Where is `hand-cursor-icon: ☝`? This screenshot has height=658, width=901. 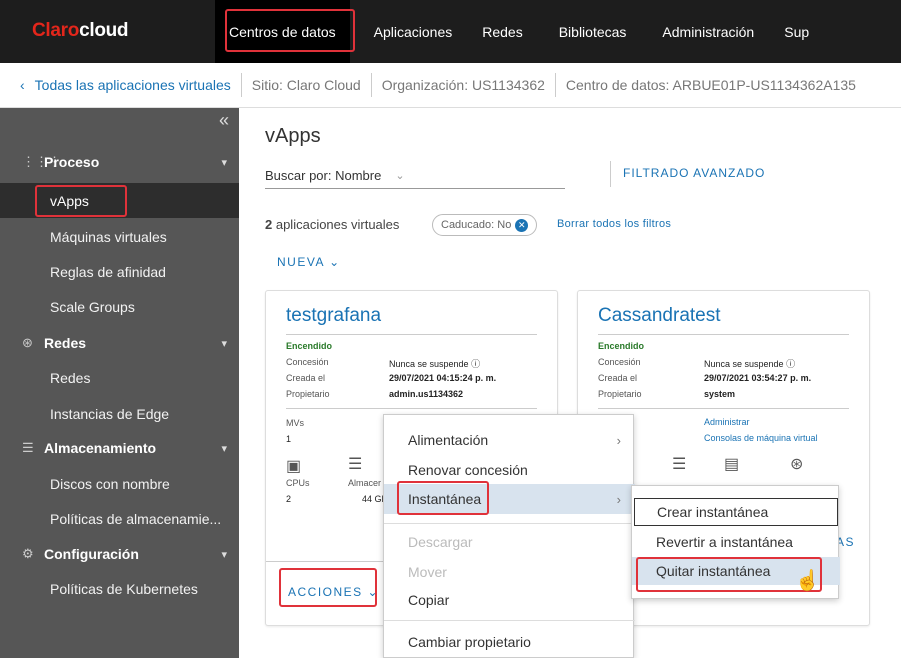
hand-cursor-icon: ☝ is located at coordinates (807, 581).